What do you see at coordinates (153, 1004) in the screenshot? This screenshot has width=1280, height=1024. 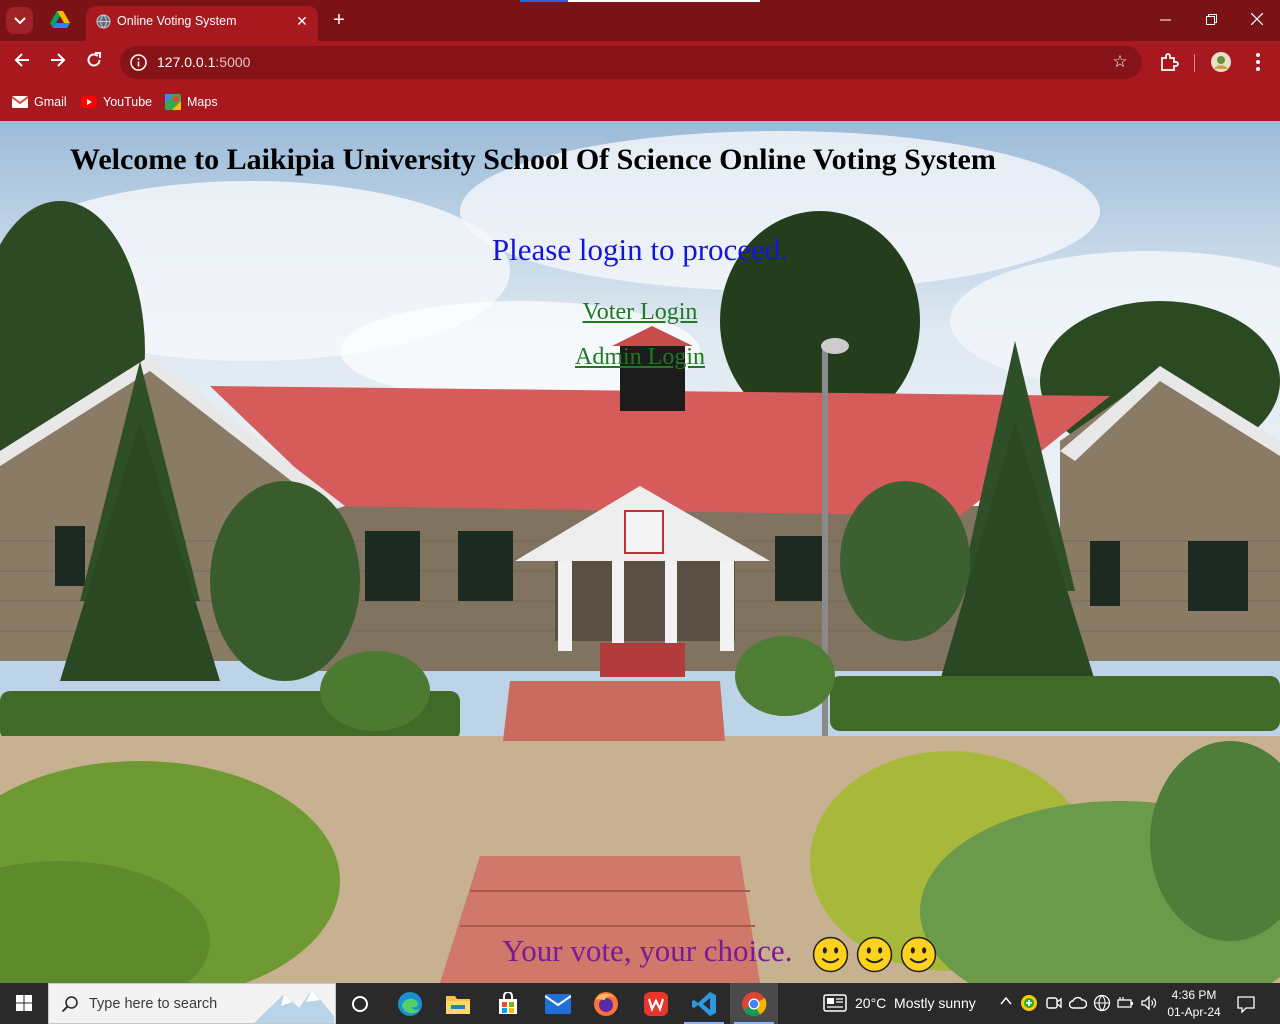 I see `search-placeholder: Type here to search` at bounding box center [153, 1004].